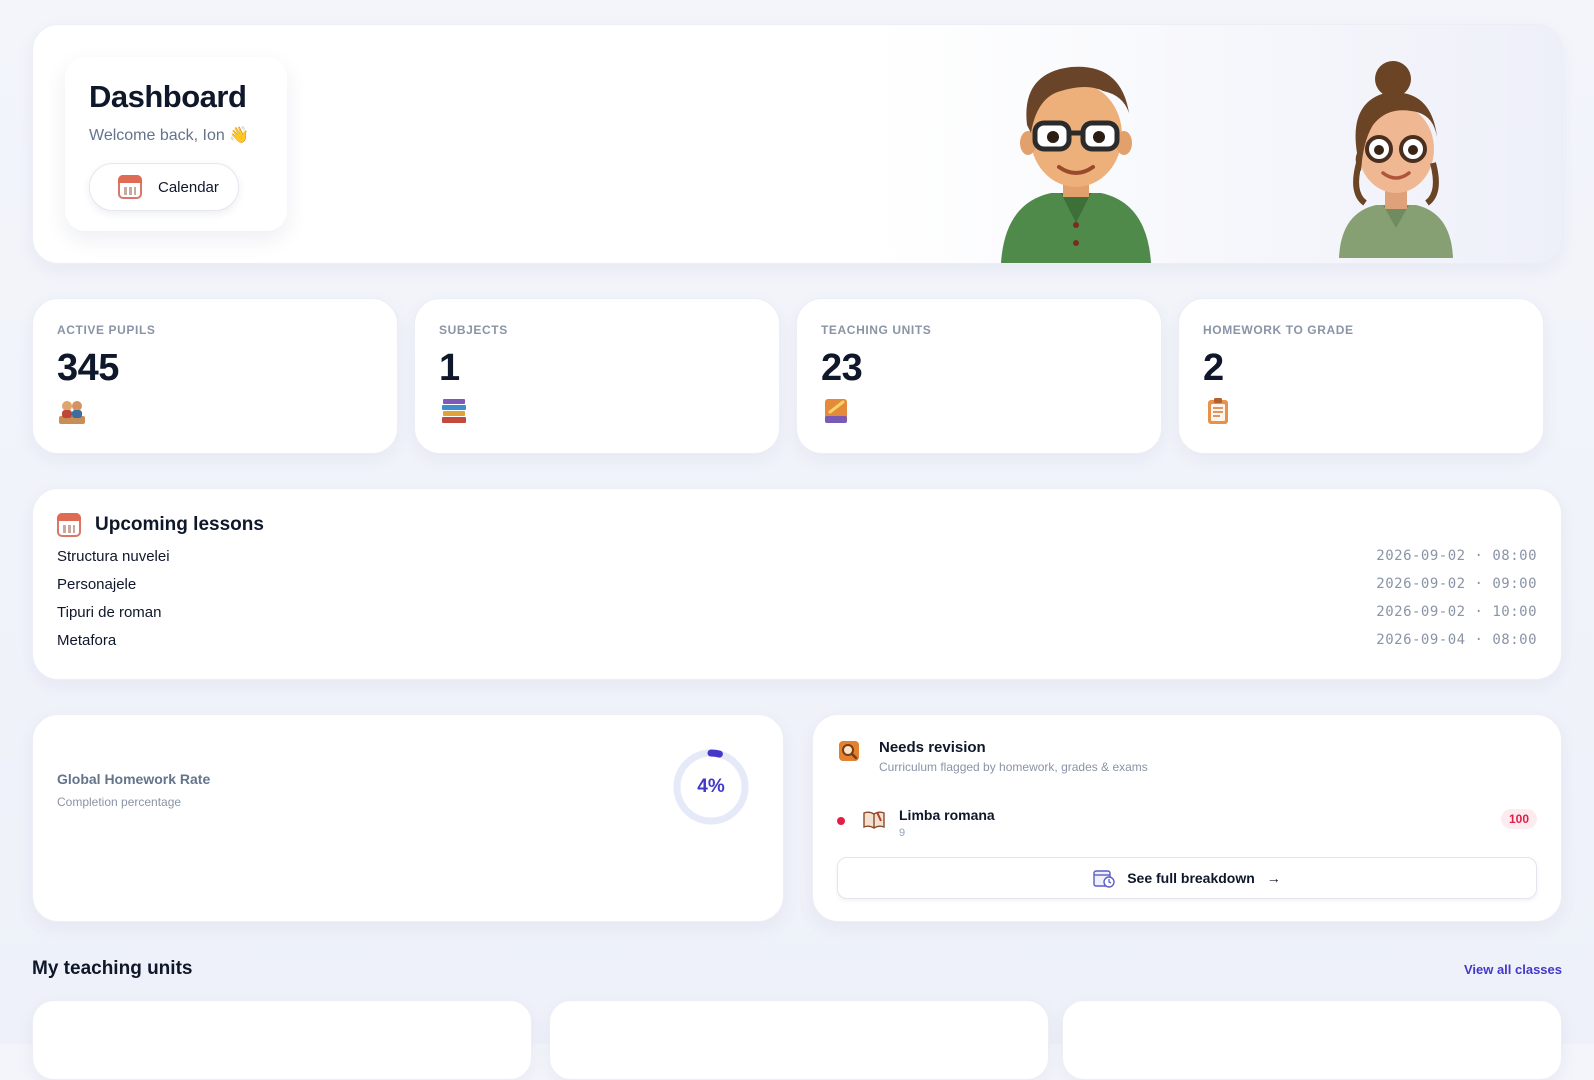  Describe the element at coordinates (836, 411) in the screenshot. I see `notebook-icon` at that location.